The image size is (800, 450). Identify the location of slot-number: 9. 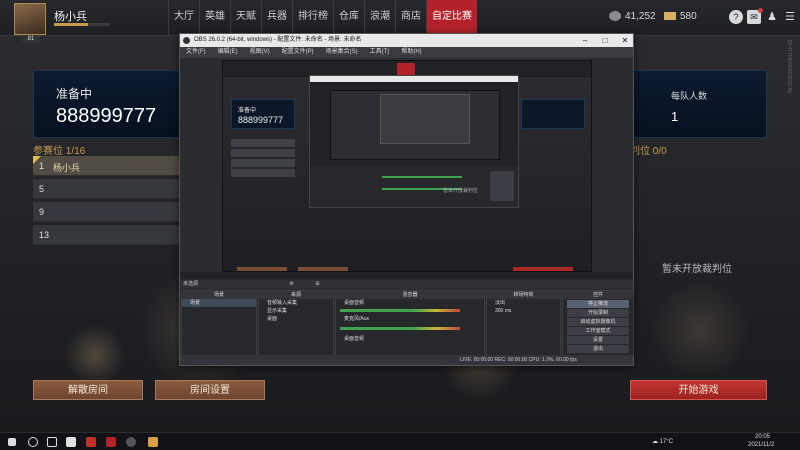
(42, 212).